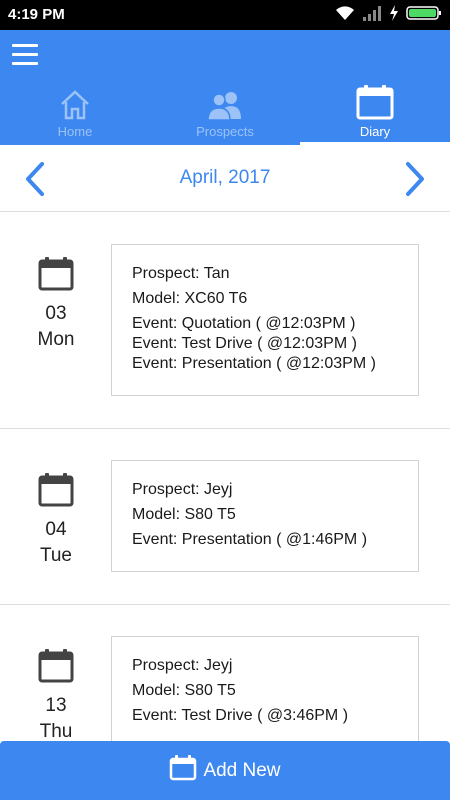 The width and height of the screenshot is (450, 800). I want to click on people-icon, so click(225, 103).